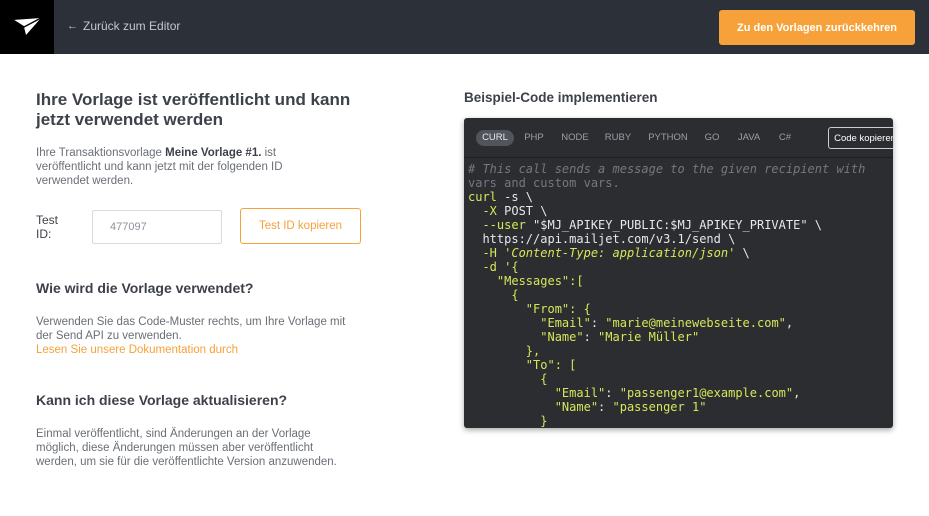 Image resolution: width=929 pixels, height=516 pixels. Describe the element at coordinates (495, 138) in the screenshot. I see `tab-curl: CURL` at that location.